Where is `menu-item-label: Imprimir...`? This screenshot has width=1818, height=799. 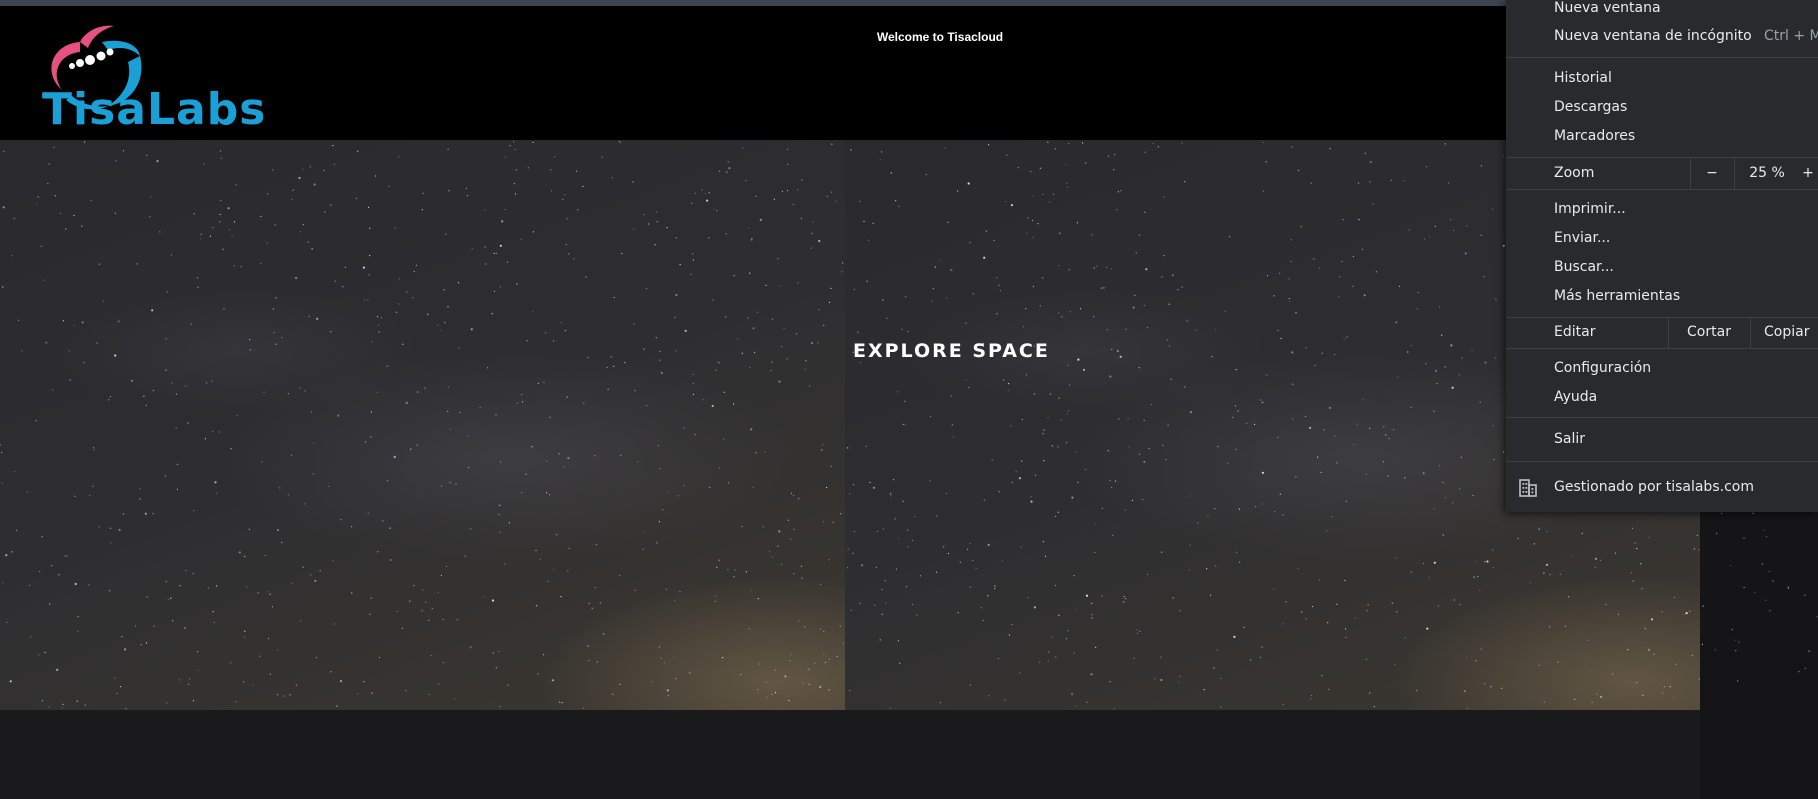 menu-item-label: Imprimir... is located at coordinates (1590, 209).